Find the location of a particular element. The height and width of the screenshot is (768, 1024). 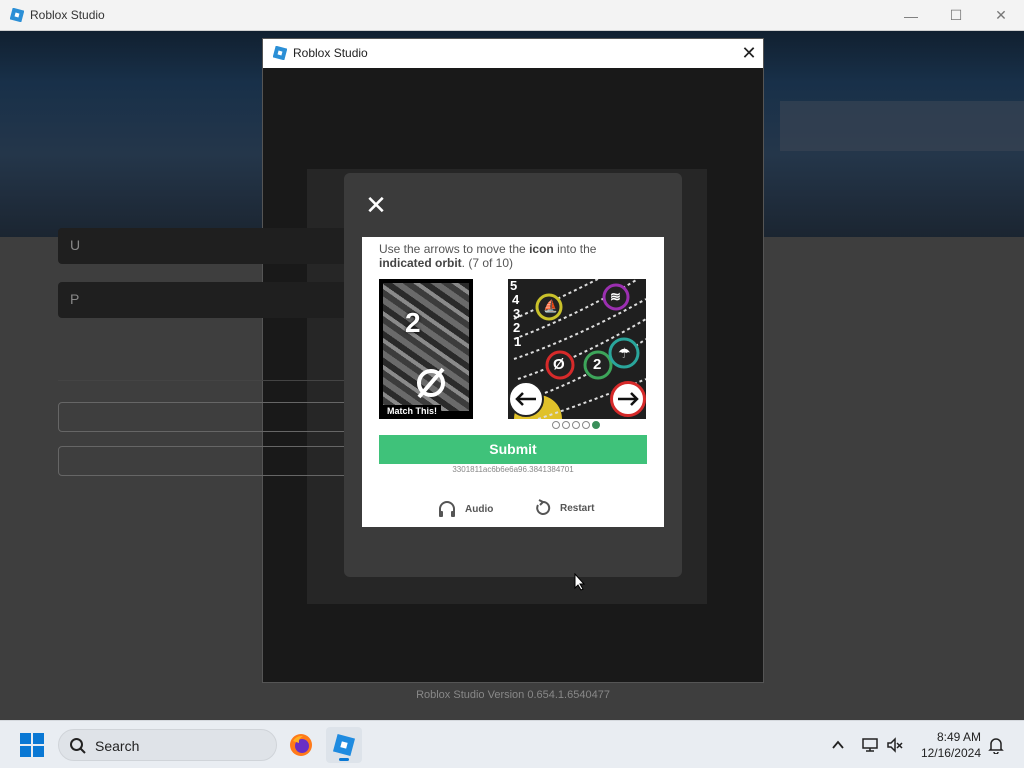

bell-icon is located at coordinates (996, 746).